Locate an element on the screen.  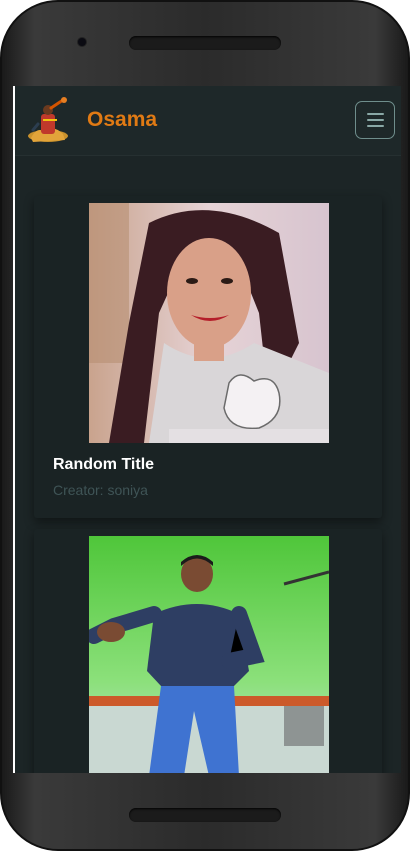
brand-logo-icon is located at coordinates (48, 121).